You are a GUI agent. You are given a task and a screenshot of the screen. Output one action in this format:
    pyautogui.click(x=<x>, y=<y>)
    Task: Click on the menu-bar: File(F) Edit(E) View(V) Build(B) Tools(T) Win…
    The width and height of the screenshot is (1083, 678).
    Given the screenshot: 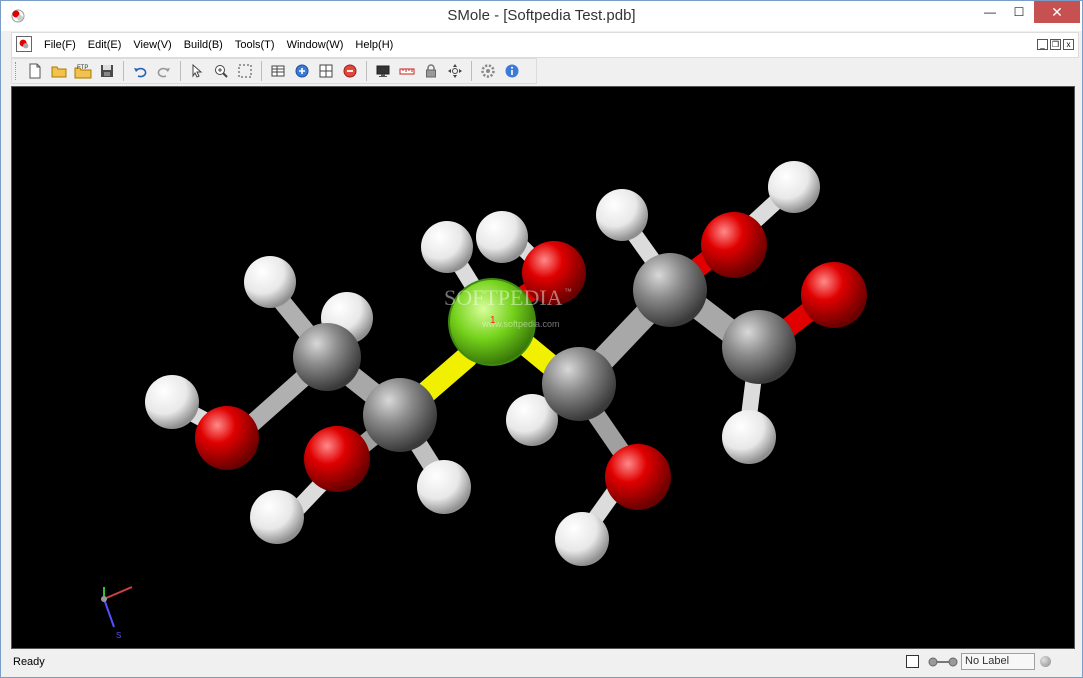 What is the action you would take?
    pyautogui.click(x=545, y=45)
    